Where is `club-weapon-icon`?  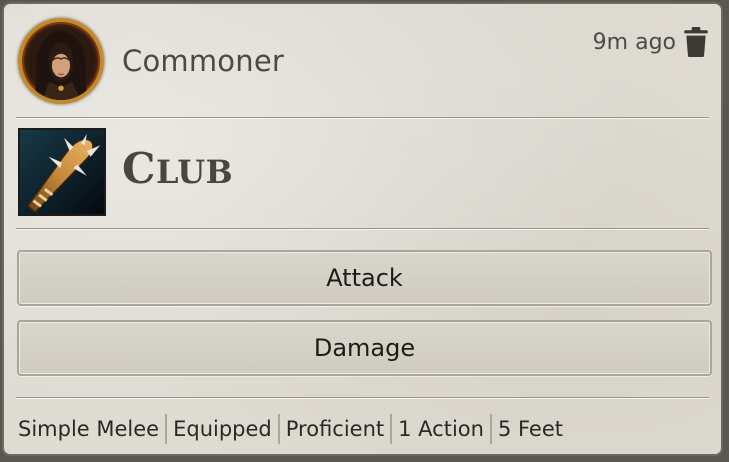 club-weapon-icon is located at coordinates (63, 173).